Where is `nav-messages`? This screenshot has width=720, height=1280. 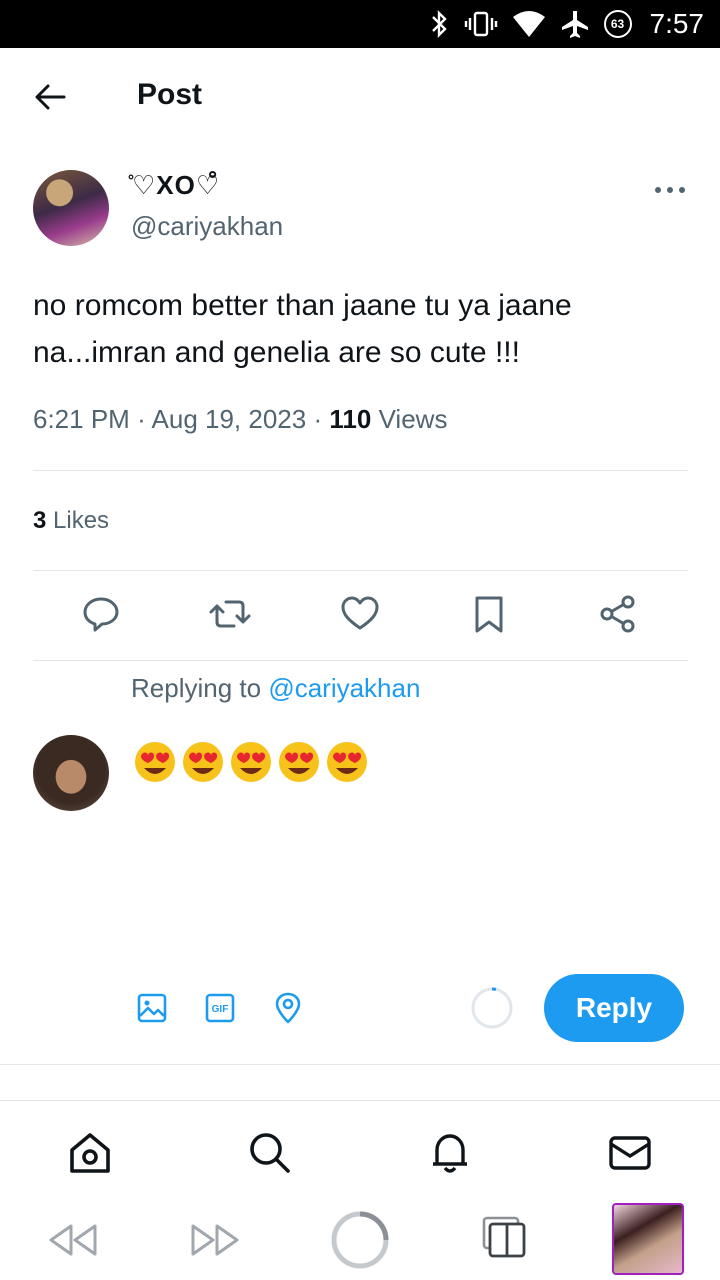
nav-messages is located at coordinates (630, 1153).